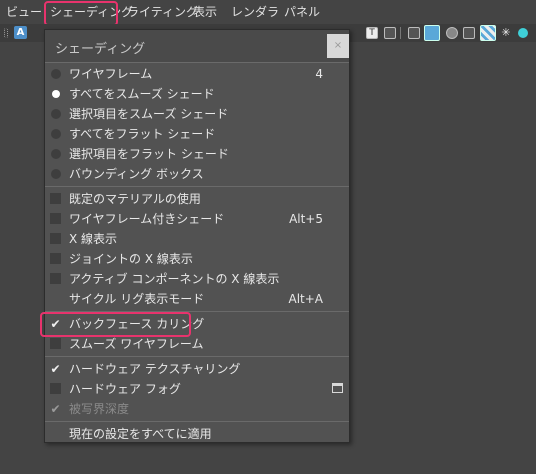  Describe the element at coordinates (452, 33) in the screenshot. I see `default-material-sphere-icon` at that location.